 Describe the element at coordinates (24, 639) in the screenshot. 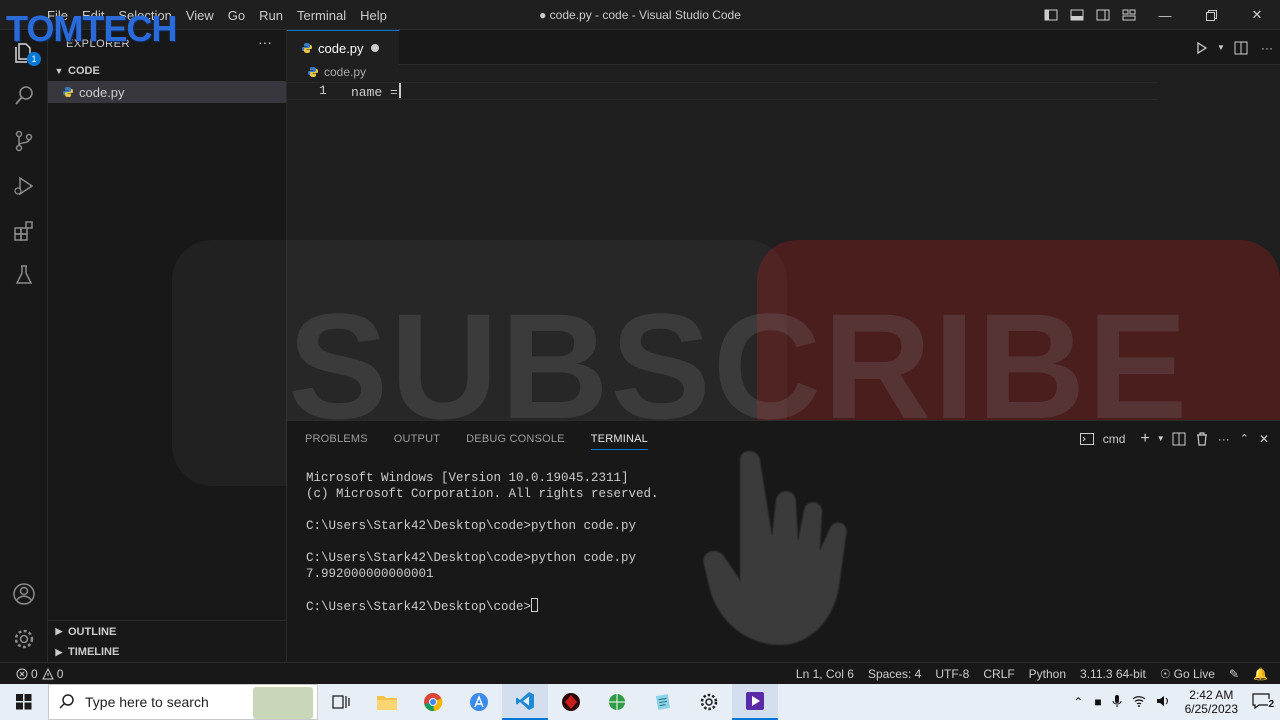

I see `manage-gear-icon` at that location.